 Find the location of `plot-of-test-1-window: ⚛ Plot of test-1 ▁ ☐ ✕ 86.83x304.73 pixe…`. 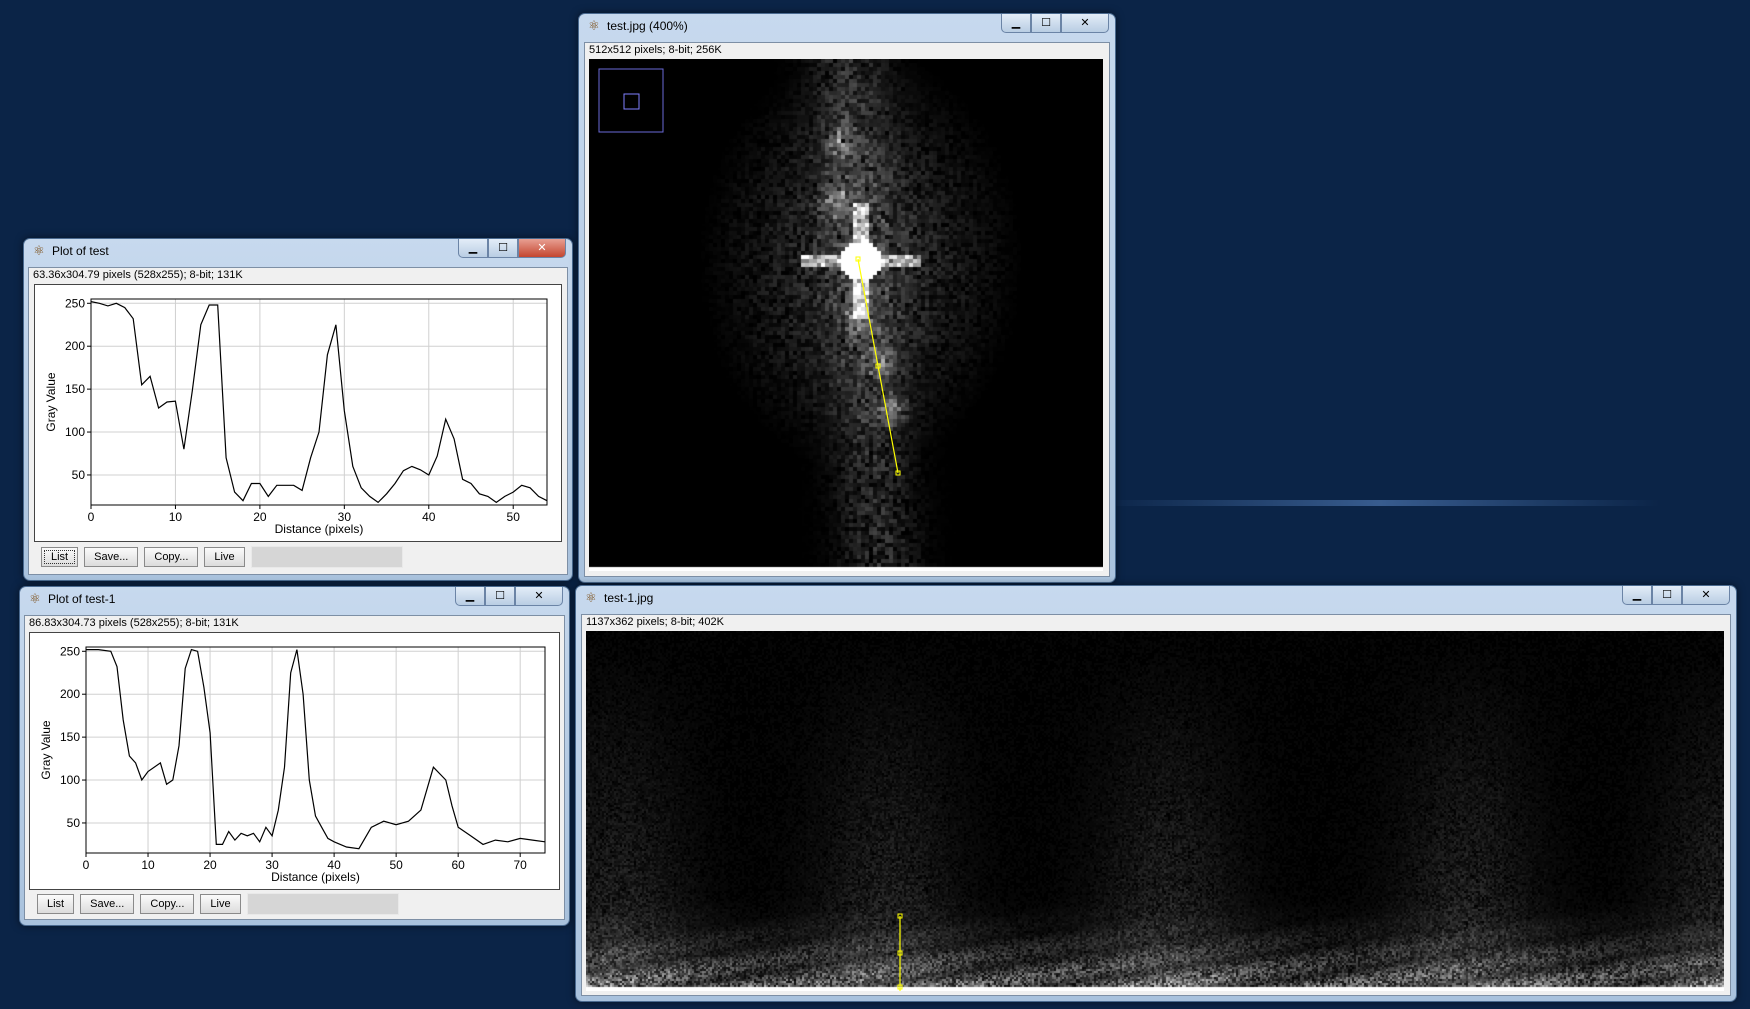

plot-of-test-1-window: ⚛ Plot of test-1 ▁ ☐ ✕ 86.83x304.73 pixe… is located at coordinates (294, 756).